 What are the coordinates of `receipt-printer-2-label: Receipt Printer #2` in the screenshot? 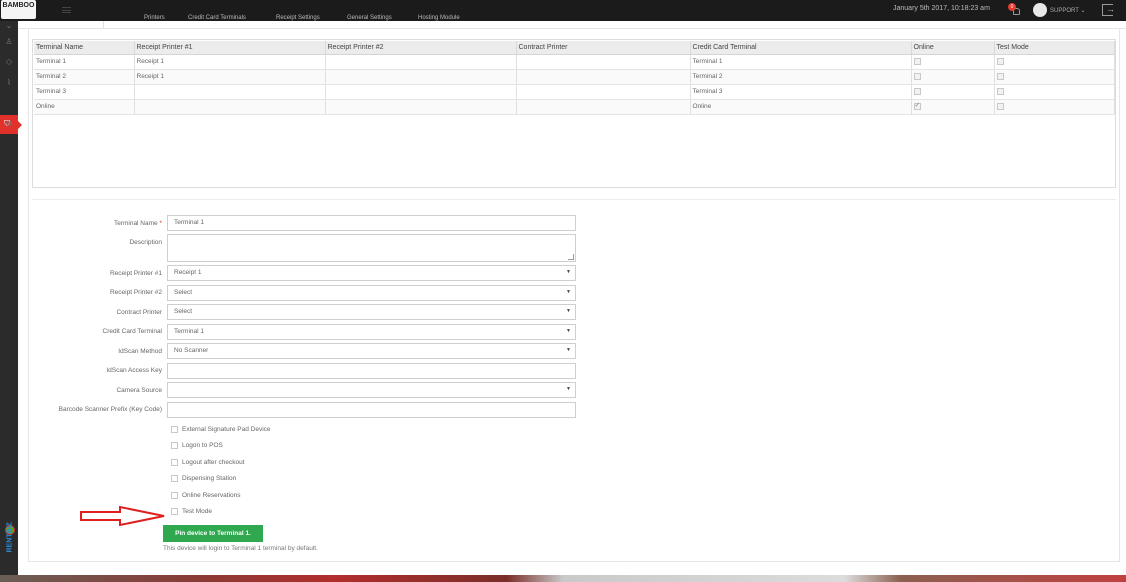 It's located at (135, 292).